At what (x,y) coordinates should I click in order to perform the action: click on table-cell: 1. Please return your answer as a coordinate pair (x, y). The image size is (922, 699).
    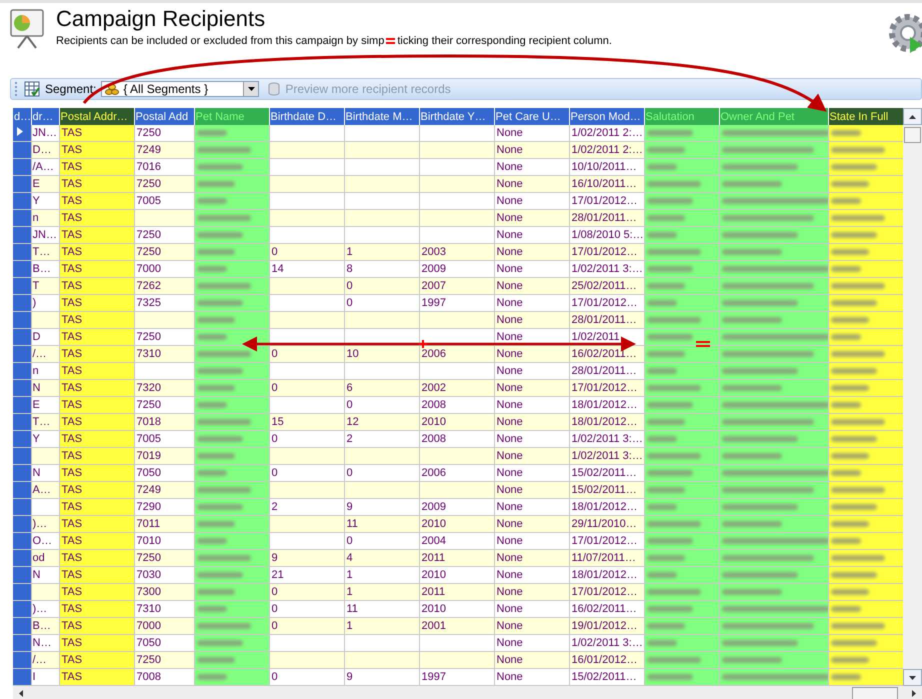
    Looking at the image, I should click on (381, 252).